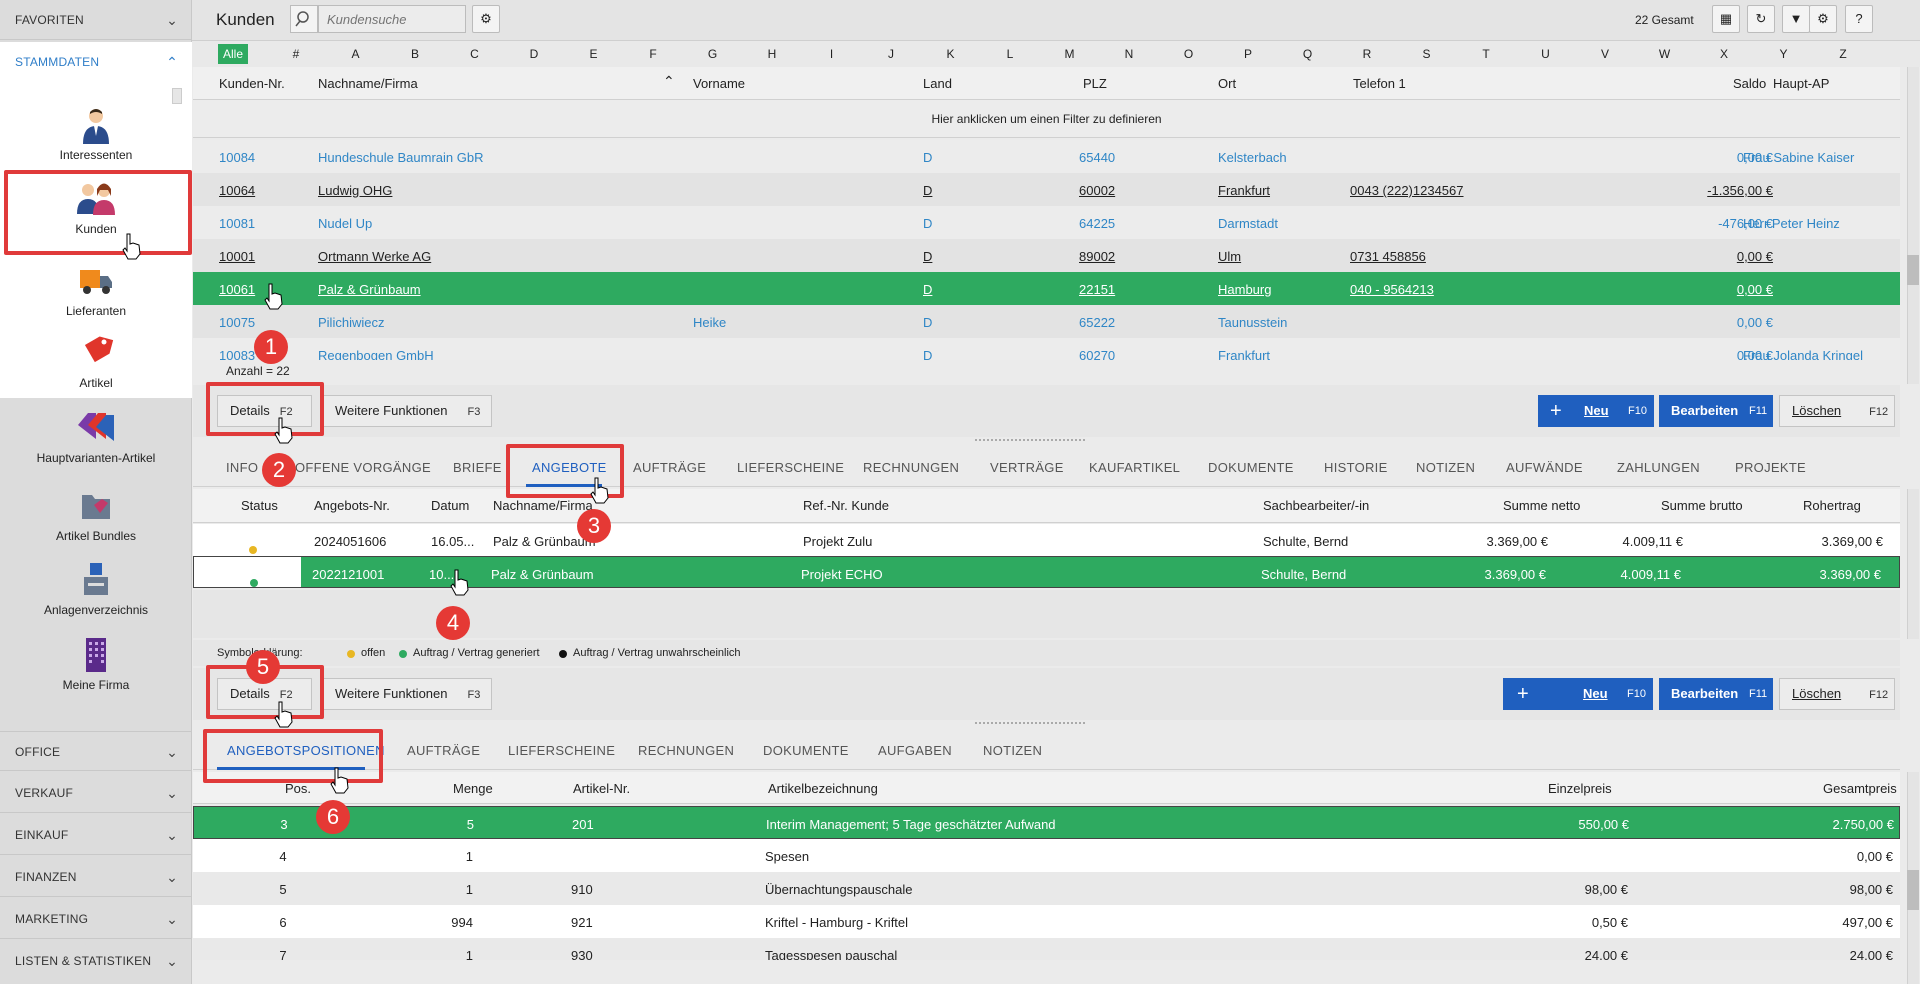 This screenshot has height=984, width=1920. Describe the element at coordinates (1544, 467) in the screenshot. I see `tab-aufwände: AUFWÄNDE` at that location.